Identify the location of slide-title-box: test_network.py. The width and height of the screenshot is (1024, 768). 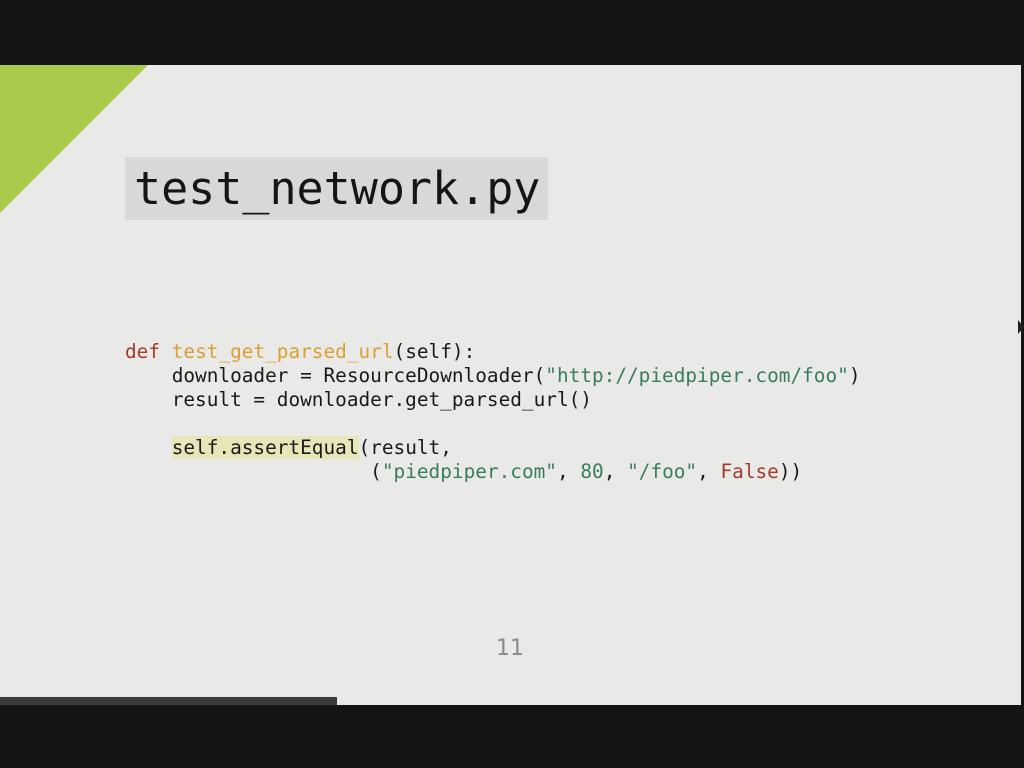
(337, 188).